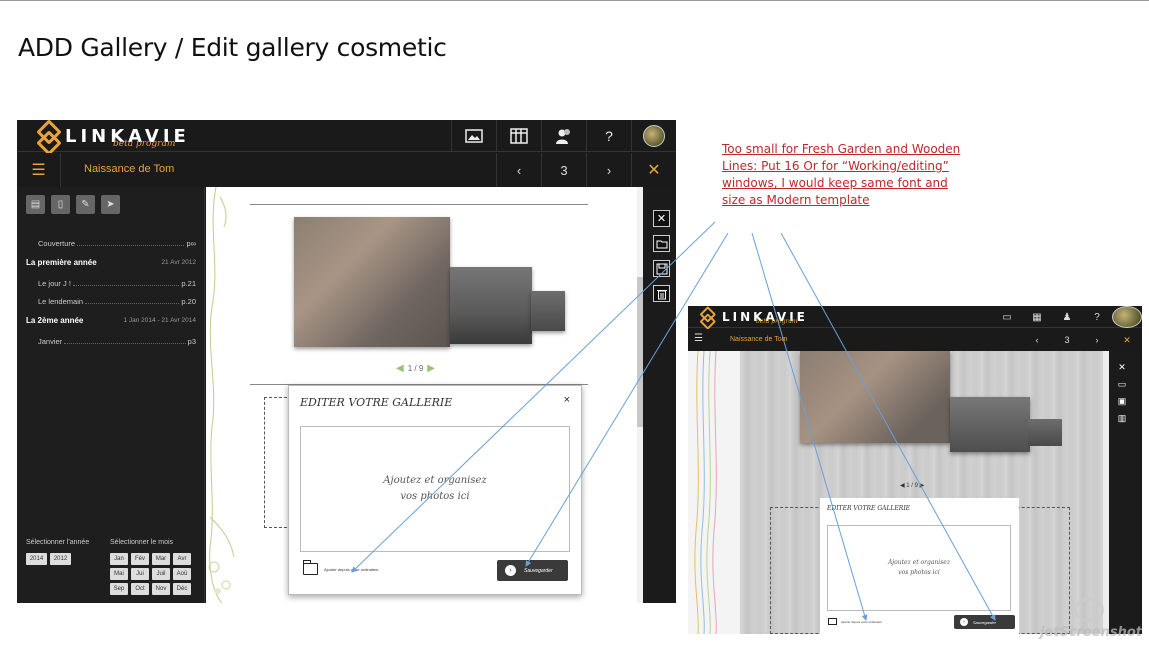  What do you see at coordinates (140, 574) in the screenshot?
I see `month-chip: Jui` at bounding box center [140, 574].